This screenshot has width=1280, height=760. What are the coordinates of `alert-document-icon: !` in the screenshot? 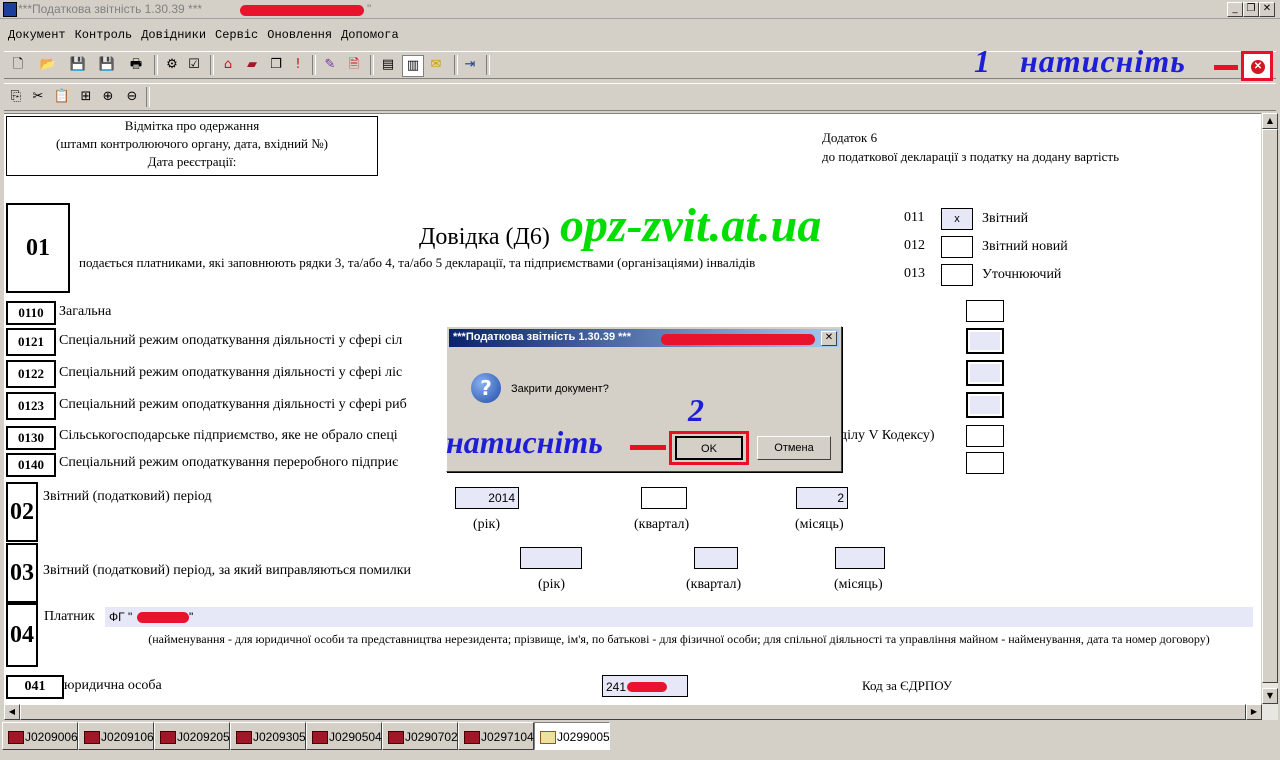 It's located at (298, 65).